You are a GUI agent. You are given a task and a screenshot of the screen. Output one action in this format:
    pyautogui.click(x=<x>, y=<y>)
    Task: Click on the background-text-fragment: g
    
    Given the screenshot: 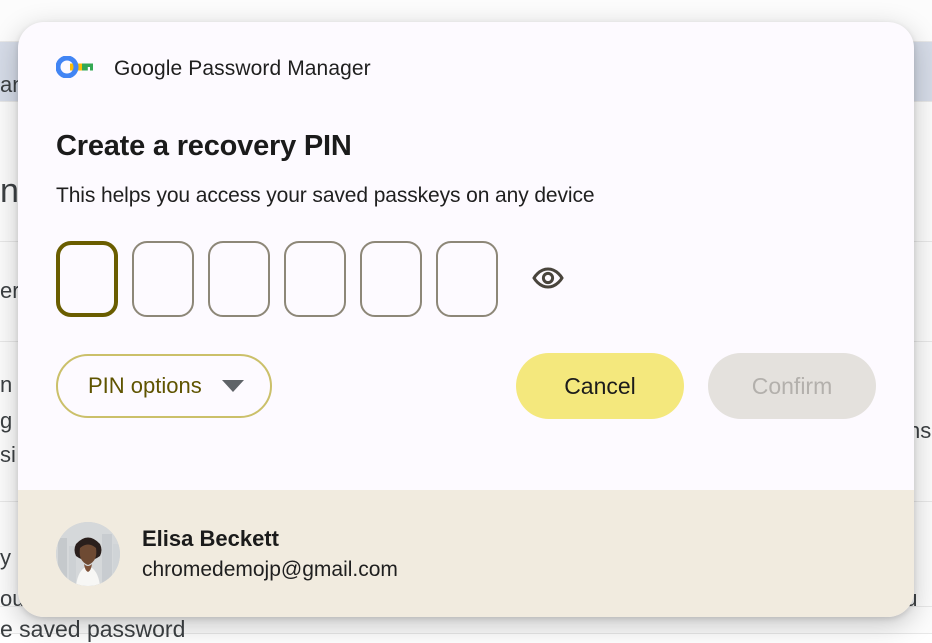 What is the action you would take?
    pyautogui.click(x=6, y=420)
    